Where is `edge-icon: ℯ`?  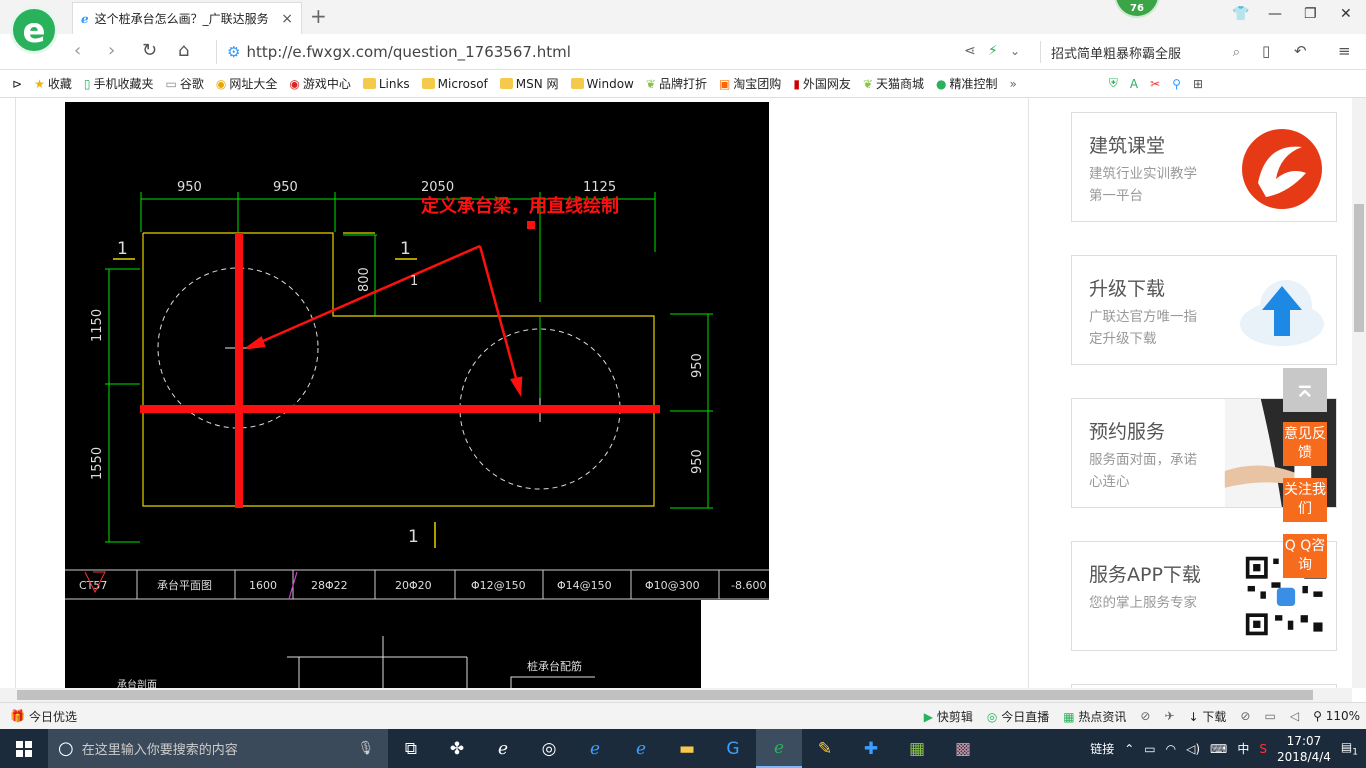 edge-icon: ℯ is located at coordinates (595, 748).